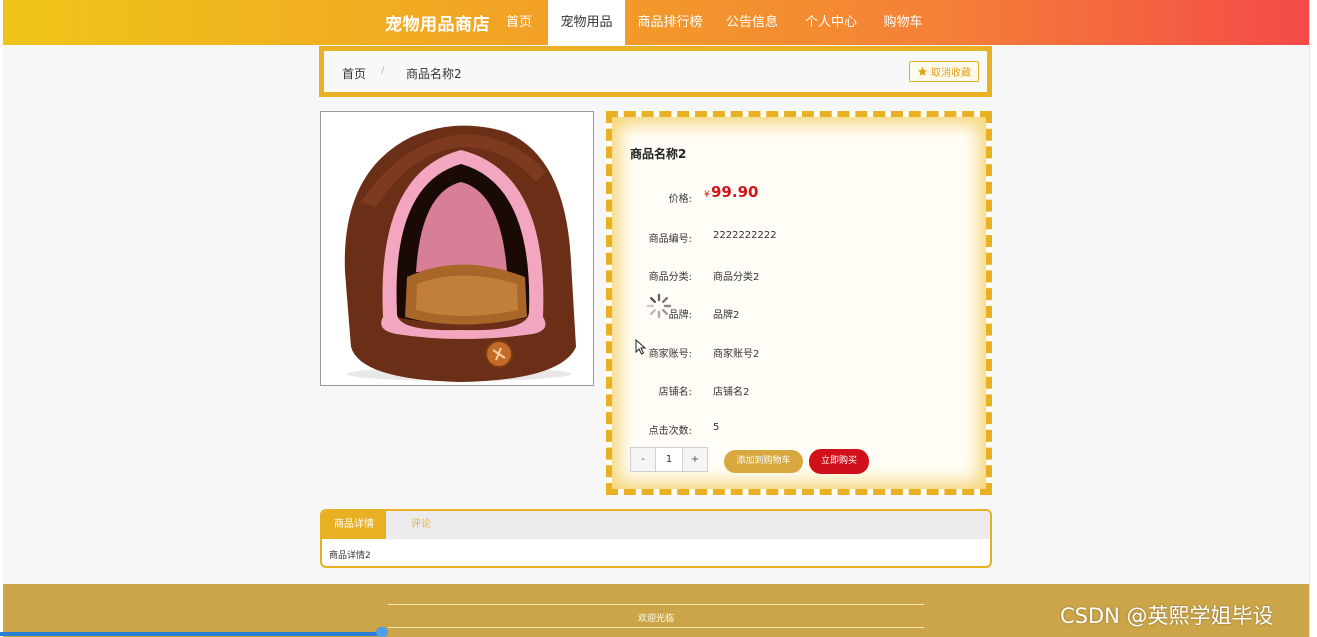 The width and height of the screenshot is (1317, 637). Describe the element at coordinates (191, 634) in the screenshot. I see `video-progress-bar` at that location.